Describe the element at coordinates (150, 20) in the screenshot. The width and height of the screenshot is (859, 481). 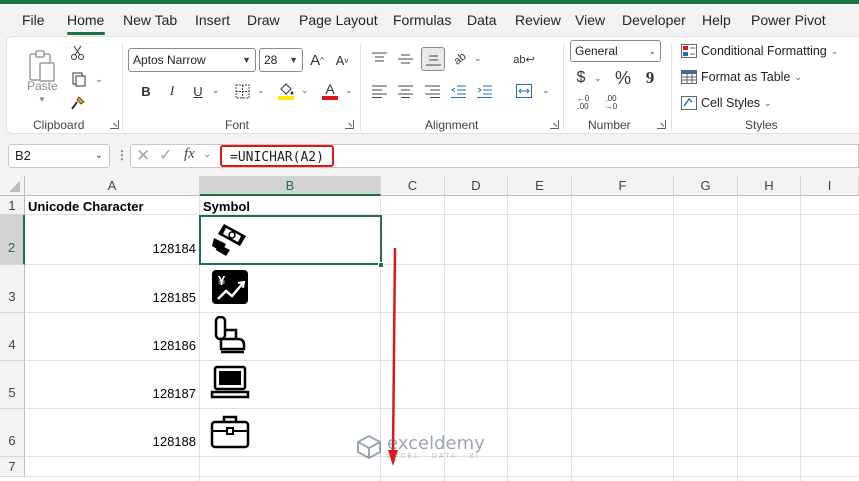
I see `tab-new-tab: New Tab` at that location.